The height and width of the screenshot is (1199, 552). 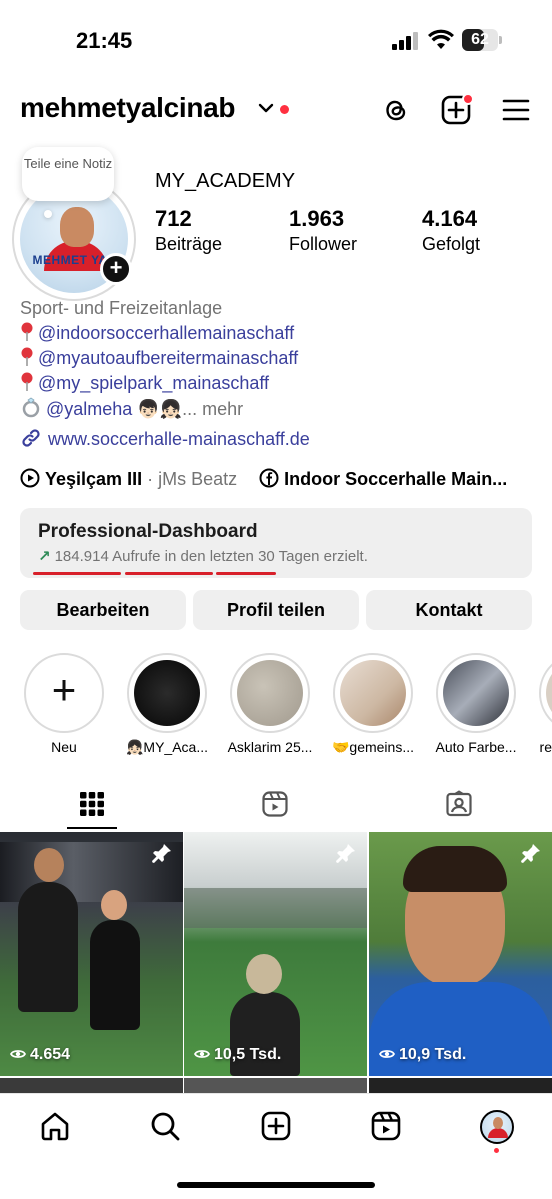 I want to click on active-tab-indicator, so click(x=92, y=828).